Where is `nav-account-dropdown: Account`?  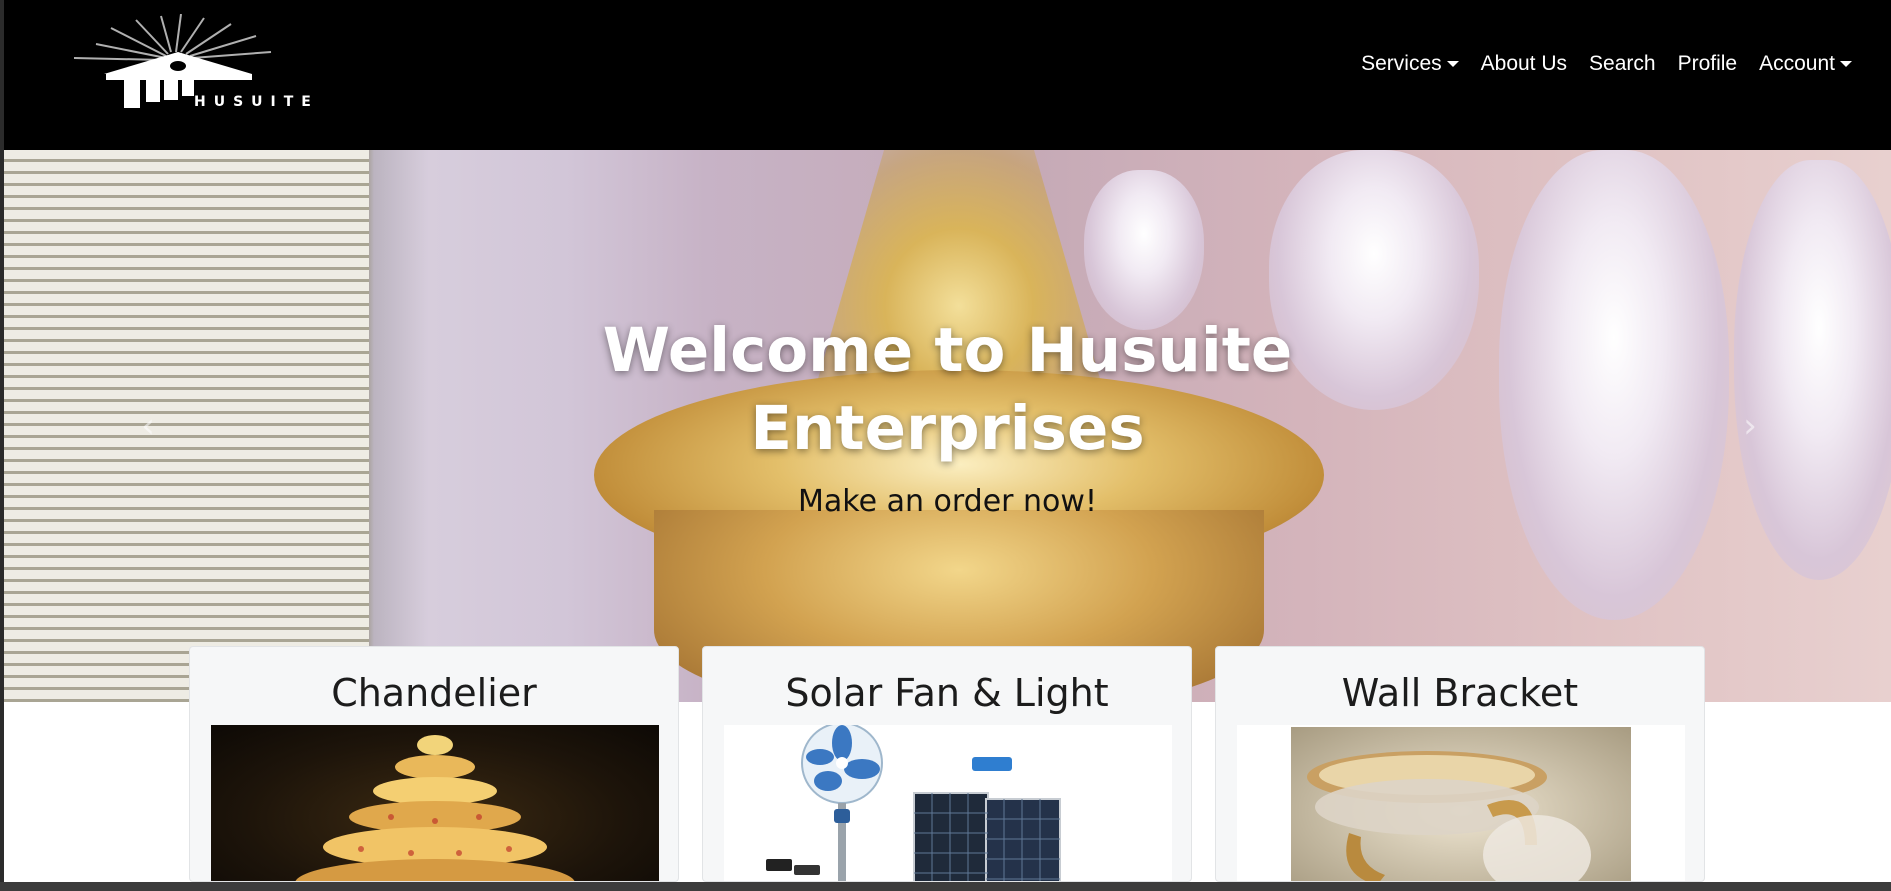
nav-account-dropdown: Account is located at coordinates (1805, 64).